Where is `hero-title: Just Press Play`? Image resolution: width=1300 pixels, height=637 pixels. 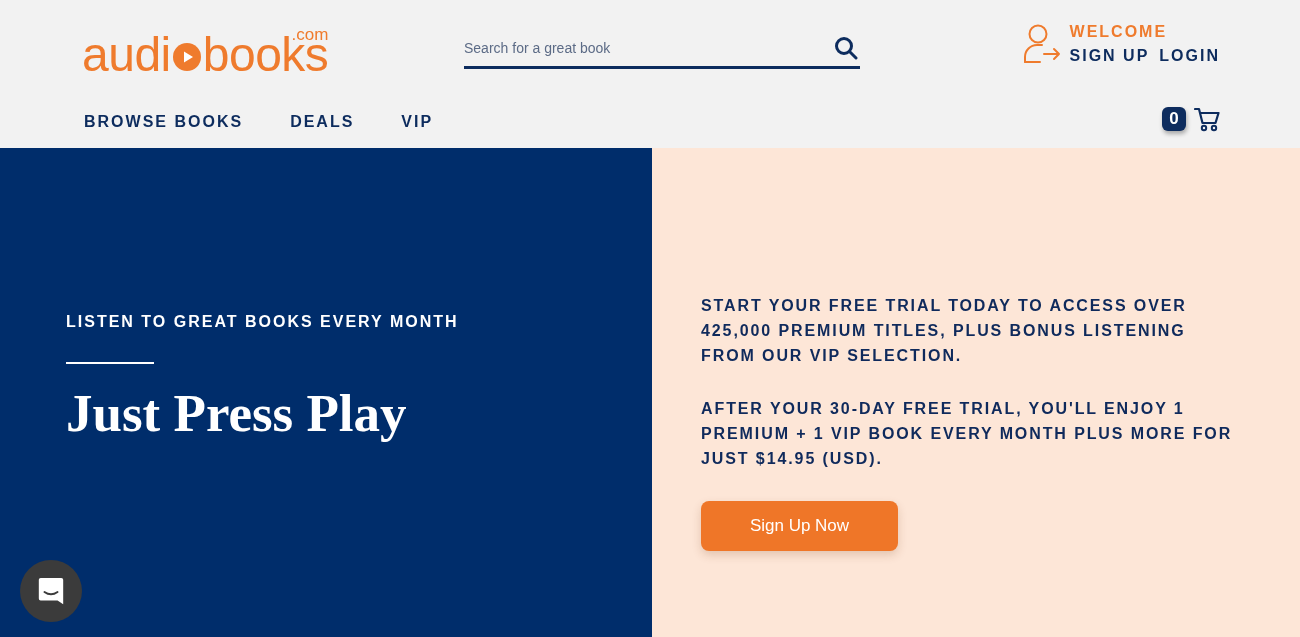 hero-title: Just Press Play is located at coordinates (237, 413).